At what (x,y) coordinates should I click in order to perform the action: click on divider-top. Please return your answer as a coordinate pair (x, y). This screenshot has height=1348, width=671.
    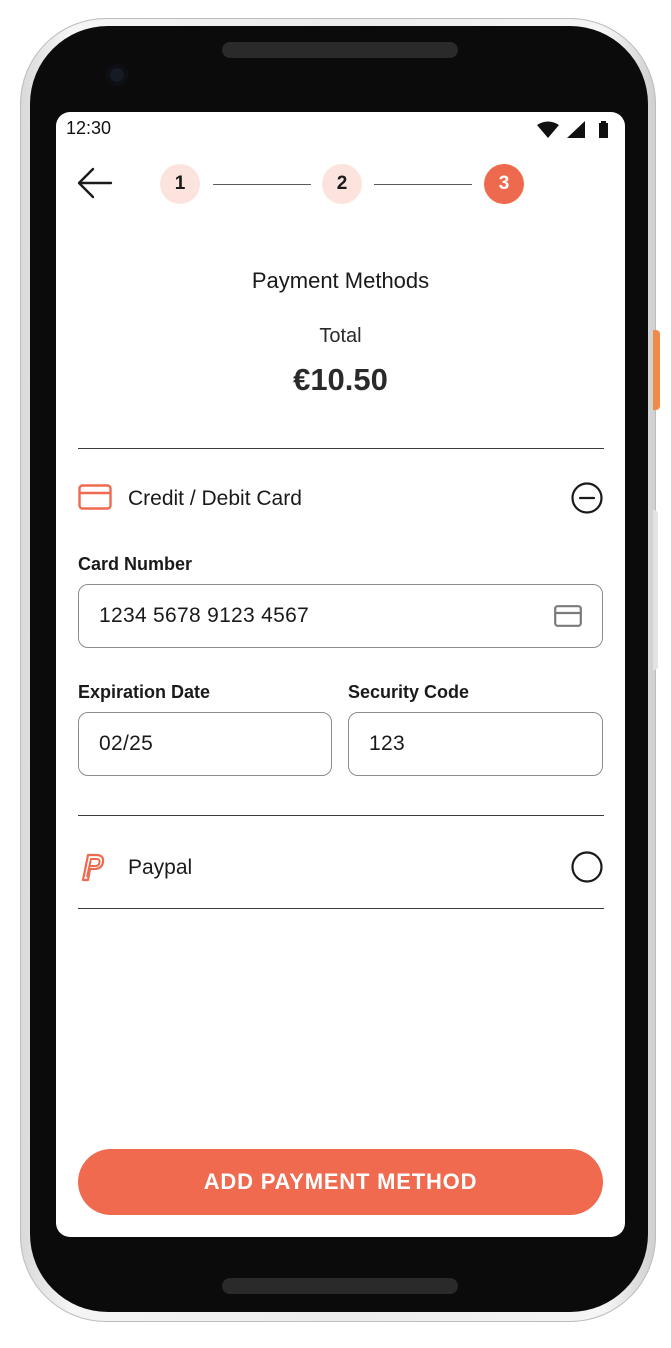
    Looking at the image, I should click on (341, 448).